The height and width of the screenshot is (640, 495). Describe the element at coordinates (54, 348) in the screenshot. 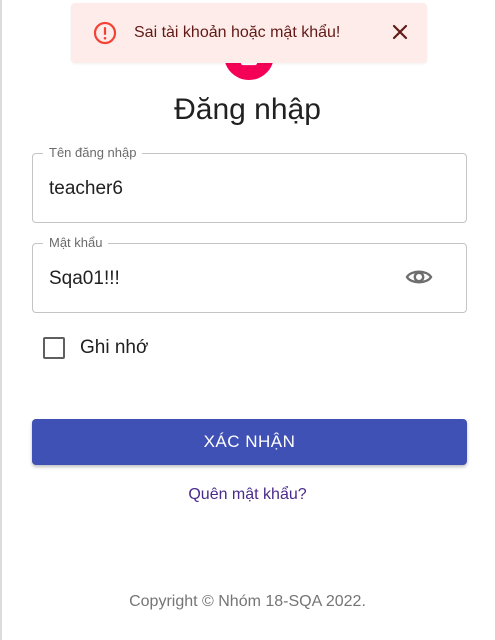

I see `remember-checkbox` at that location.